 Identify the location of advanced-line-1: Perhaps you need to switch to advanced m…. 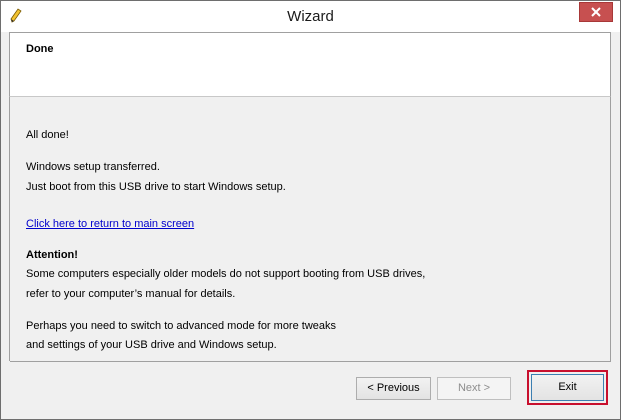
(181, 326).